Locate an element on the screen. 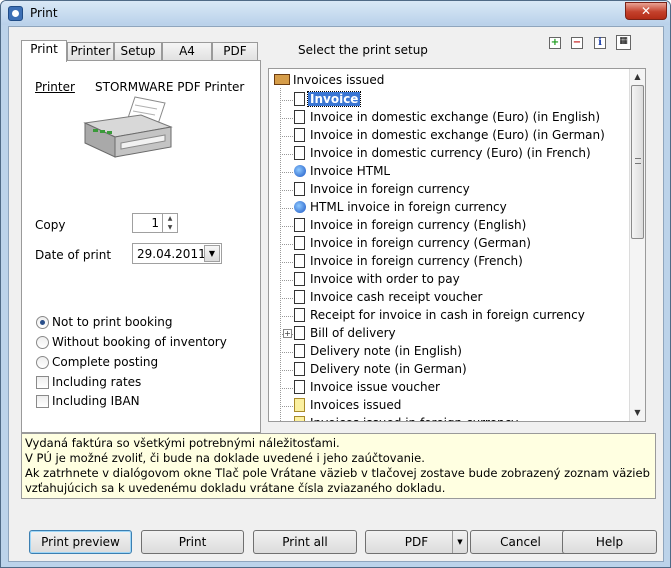 The image size is (671, 568). print-all-button: Print all is located at coordinates (305, 542).